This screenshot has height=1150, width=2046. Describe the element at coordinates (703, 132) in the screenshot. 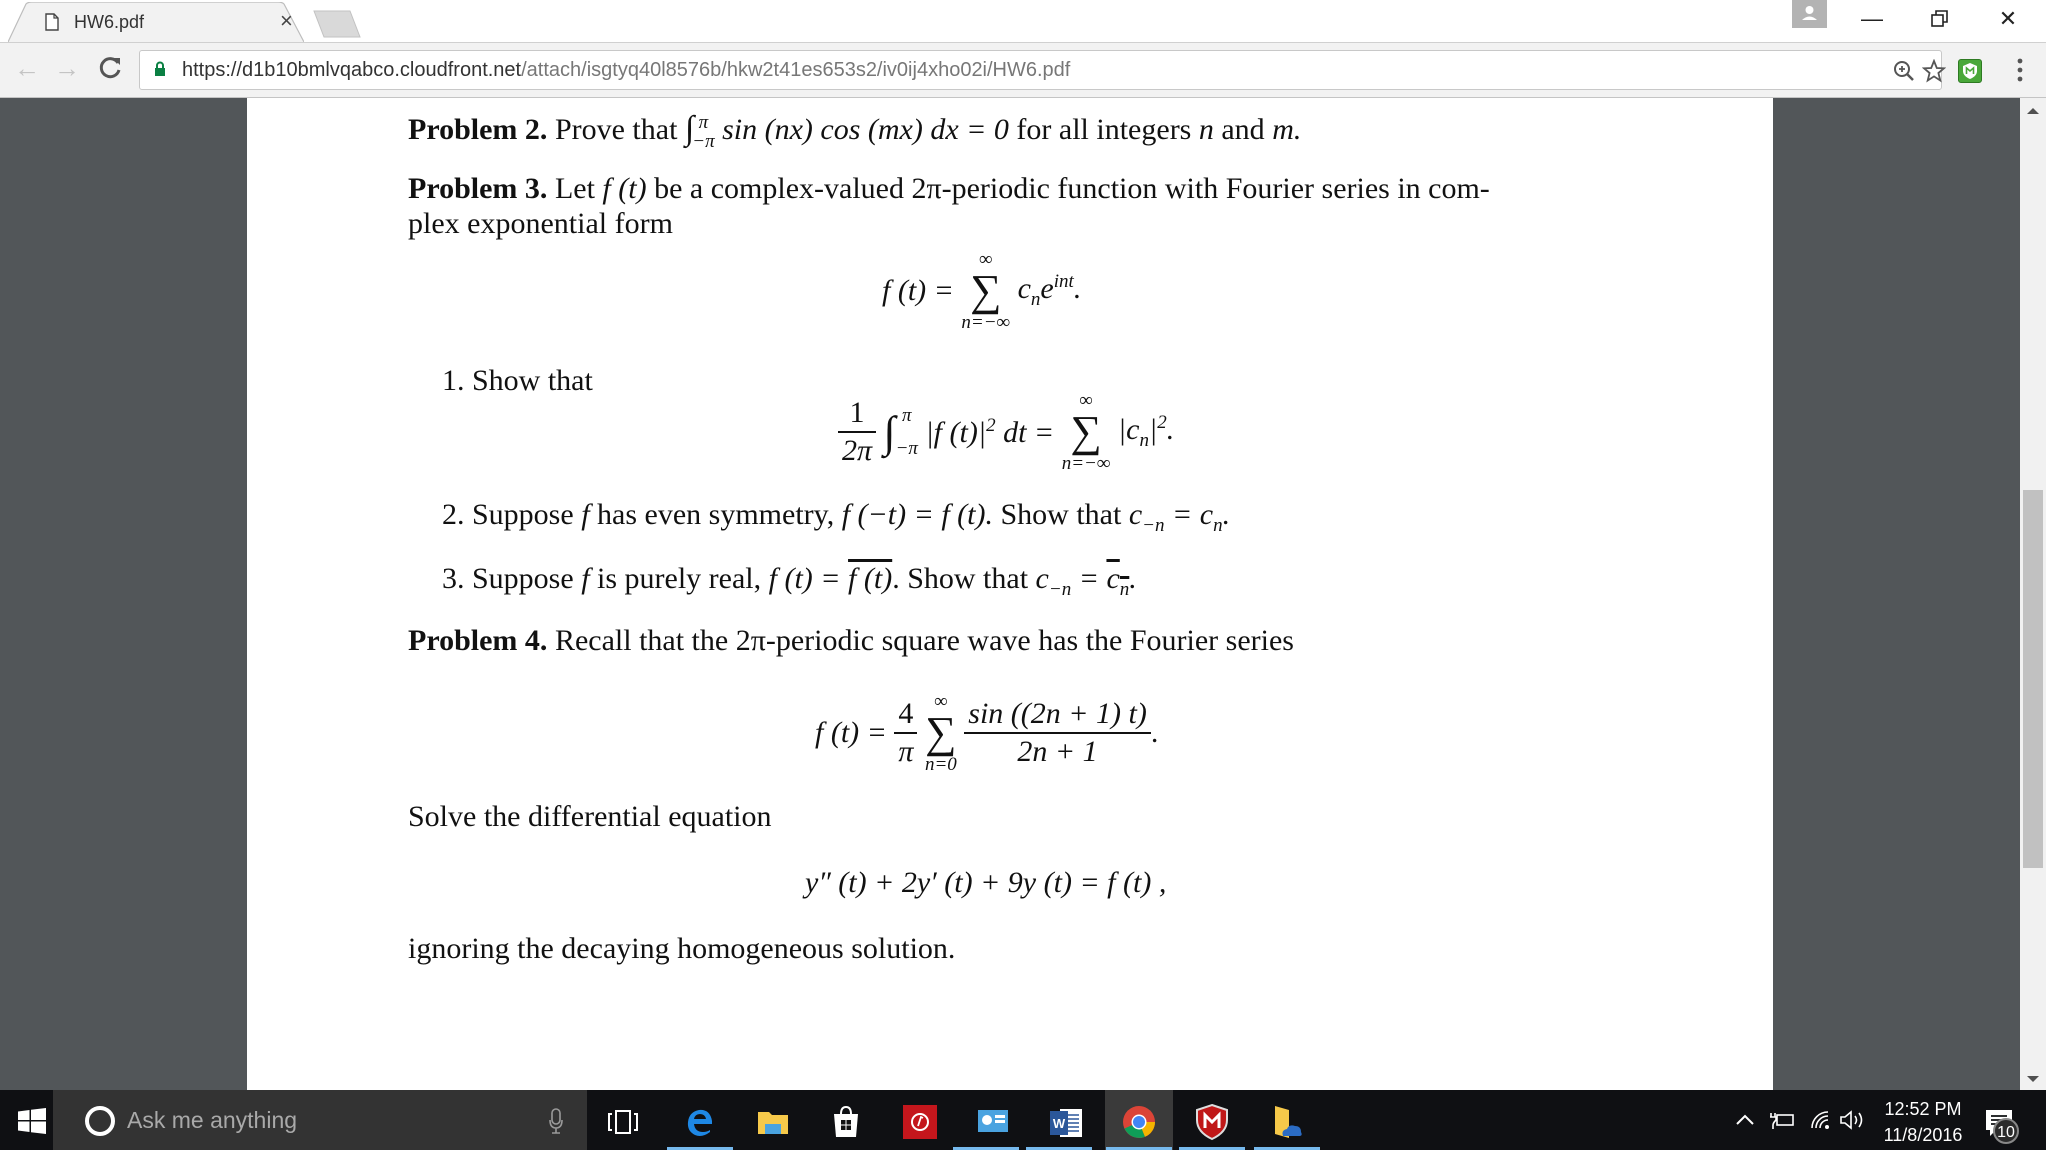

I see `integral-limits: π −π` at that location.